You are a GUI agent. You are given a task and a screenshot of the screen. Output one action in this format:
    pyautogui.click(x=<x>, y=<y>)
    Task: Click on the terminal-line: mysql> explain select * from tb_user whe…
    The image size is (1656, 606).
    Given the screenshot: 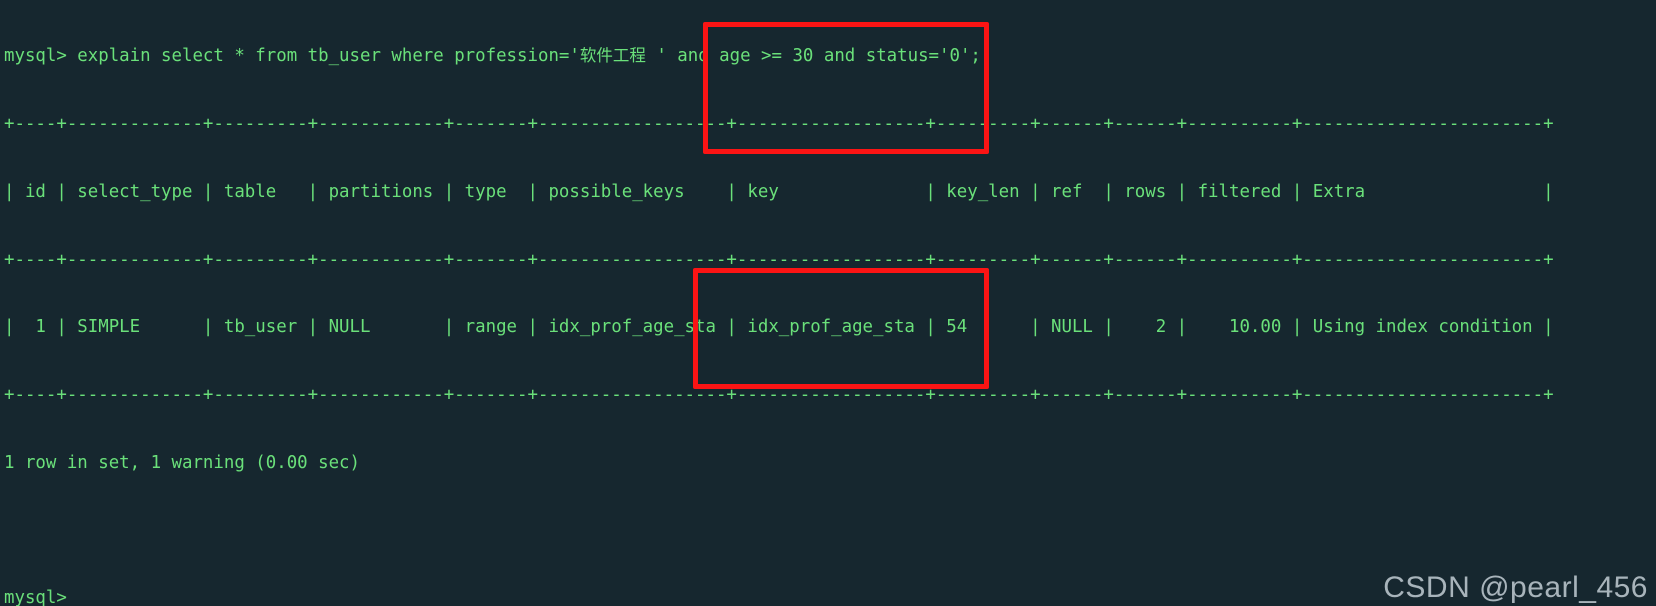 What is the action you would take?
    pyautogui.click(x=492, y=56)
    